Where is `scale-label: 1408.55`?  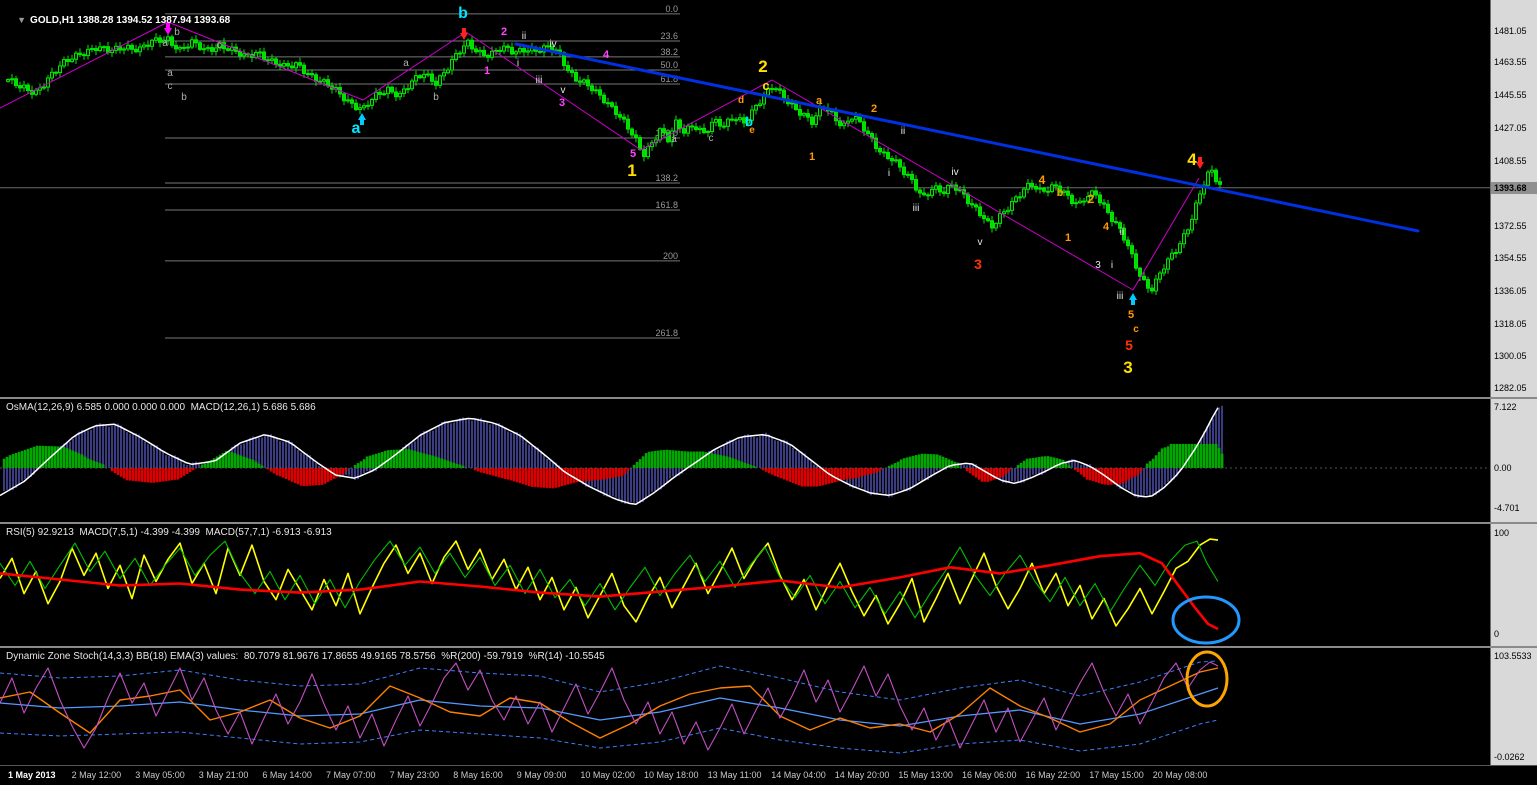
scale-label: 1408.55 is located at coordinates (1510, 161).